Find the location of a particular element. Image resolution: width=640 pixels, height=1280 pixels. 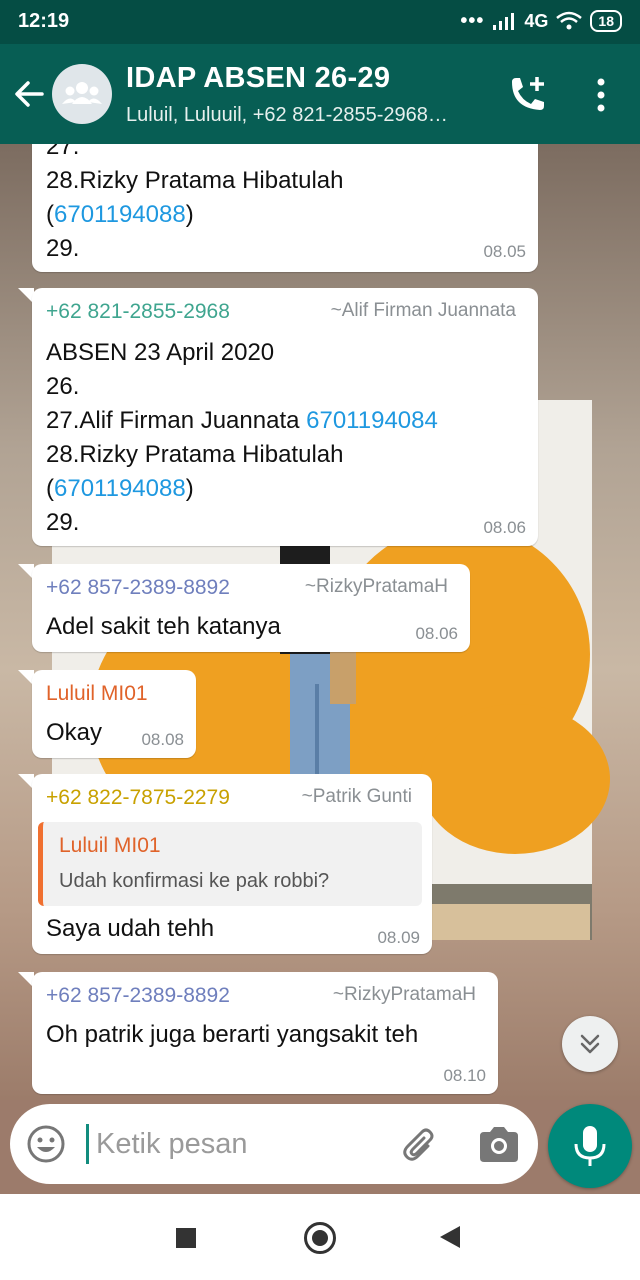

message-sender: Luluil MI01 is located at coordinates (97, 694).